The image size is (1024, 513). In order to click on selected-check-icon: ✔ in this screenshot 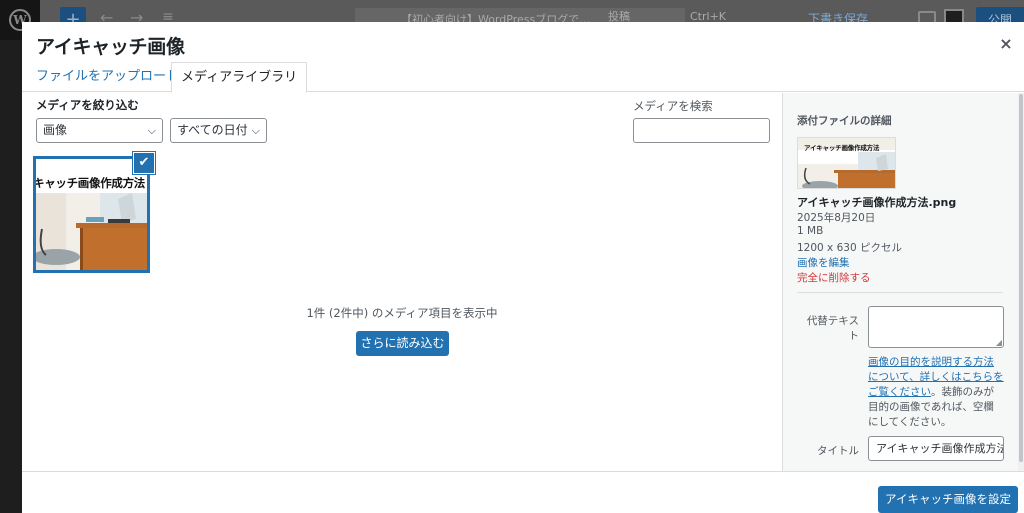, I will do `click(144, 163)`.